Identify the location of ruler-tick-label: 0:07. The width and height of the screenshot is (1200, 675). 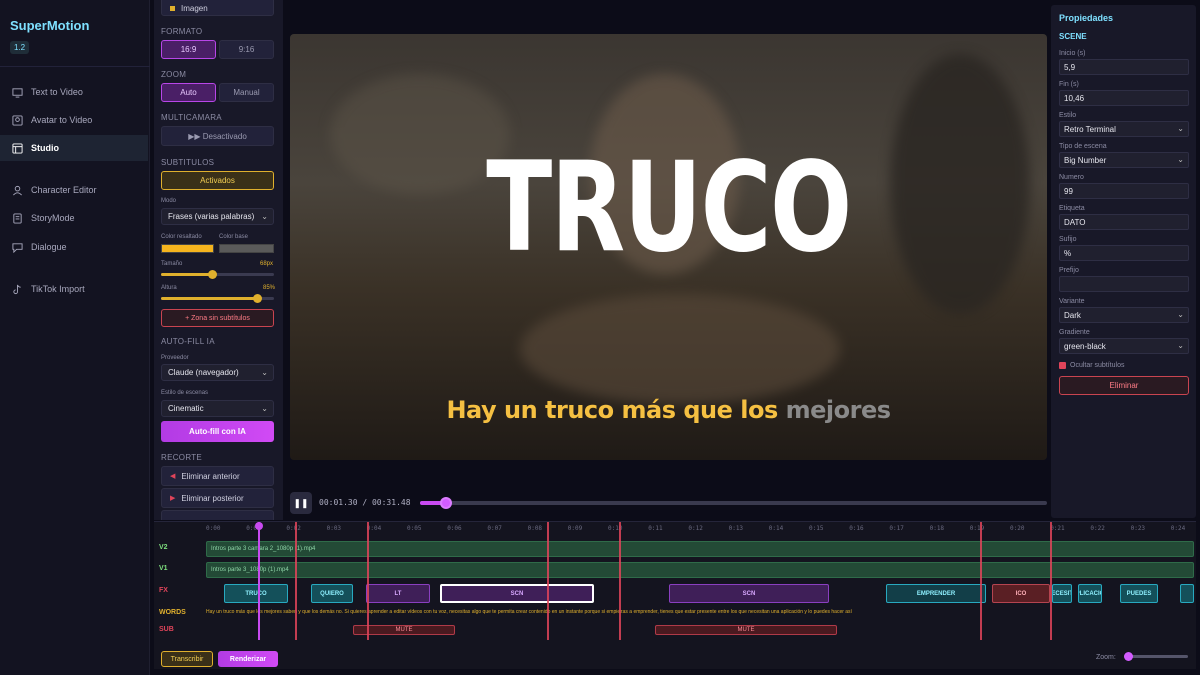
(494, 528).